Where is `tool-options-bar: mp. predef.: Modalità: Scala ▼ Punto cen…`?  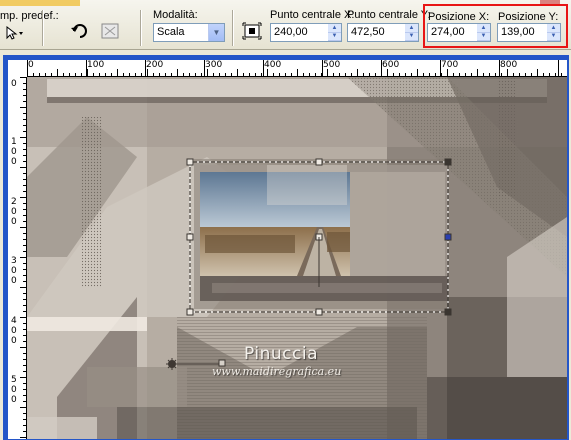
tool-options-bar: mp. predef.: Modalità: Scala ▼ Punto cen… is located at coordinates (285, 25).